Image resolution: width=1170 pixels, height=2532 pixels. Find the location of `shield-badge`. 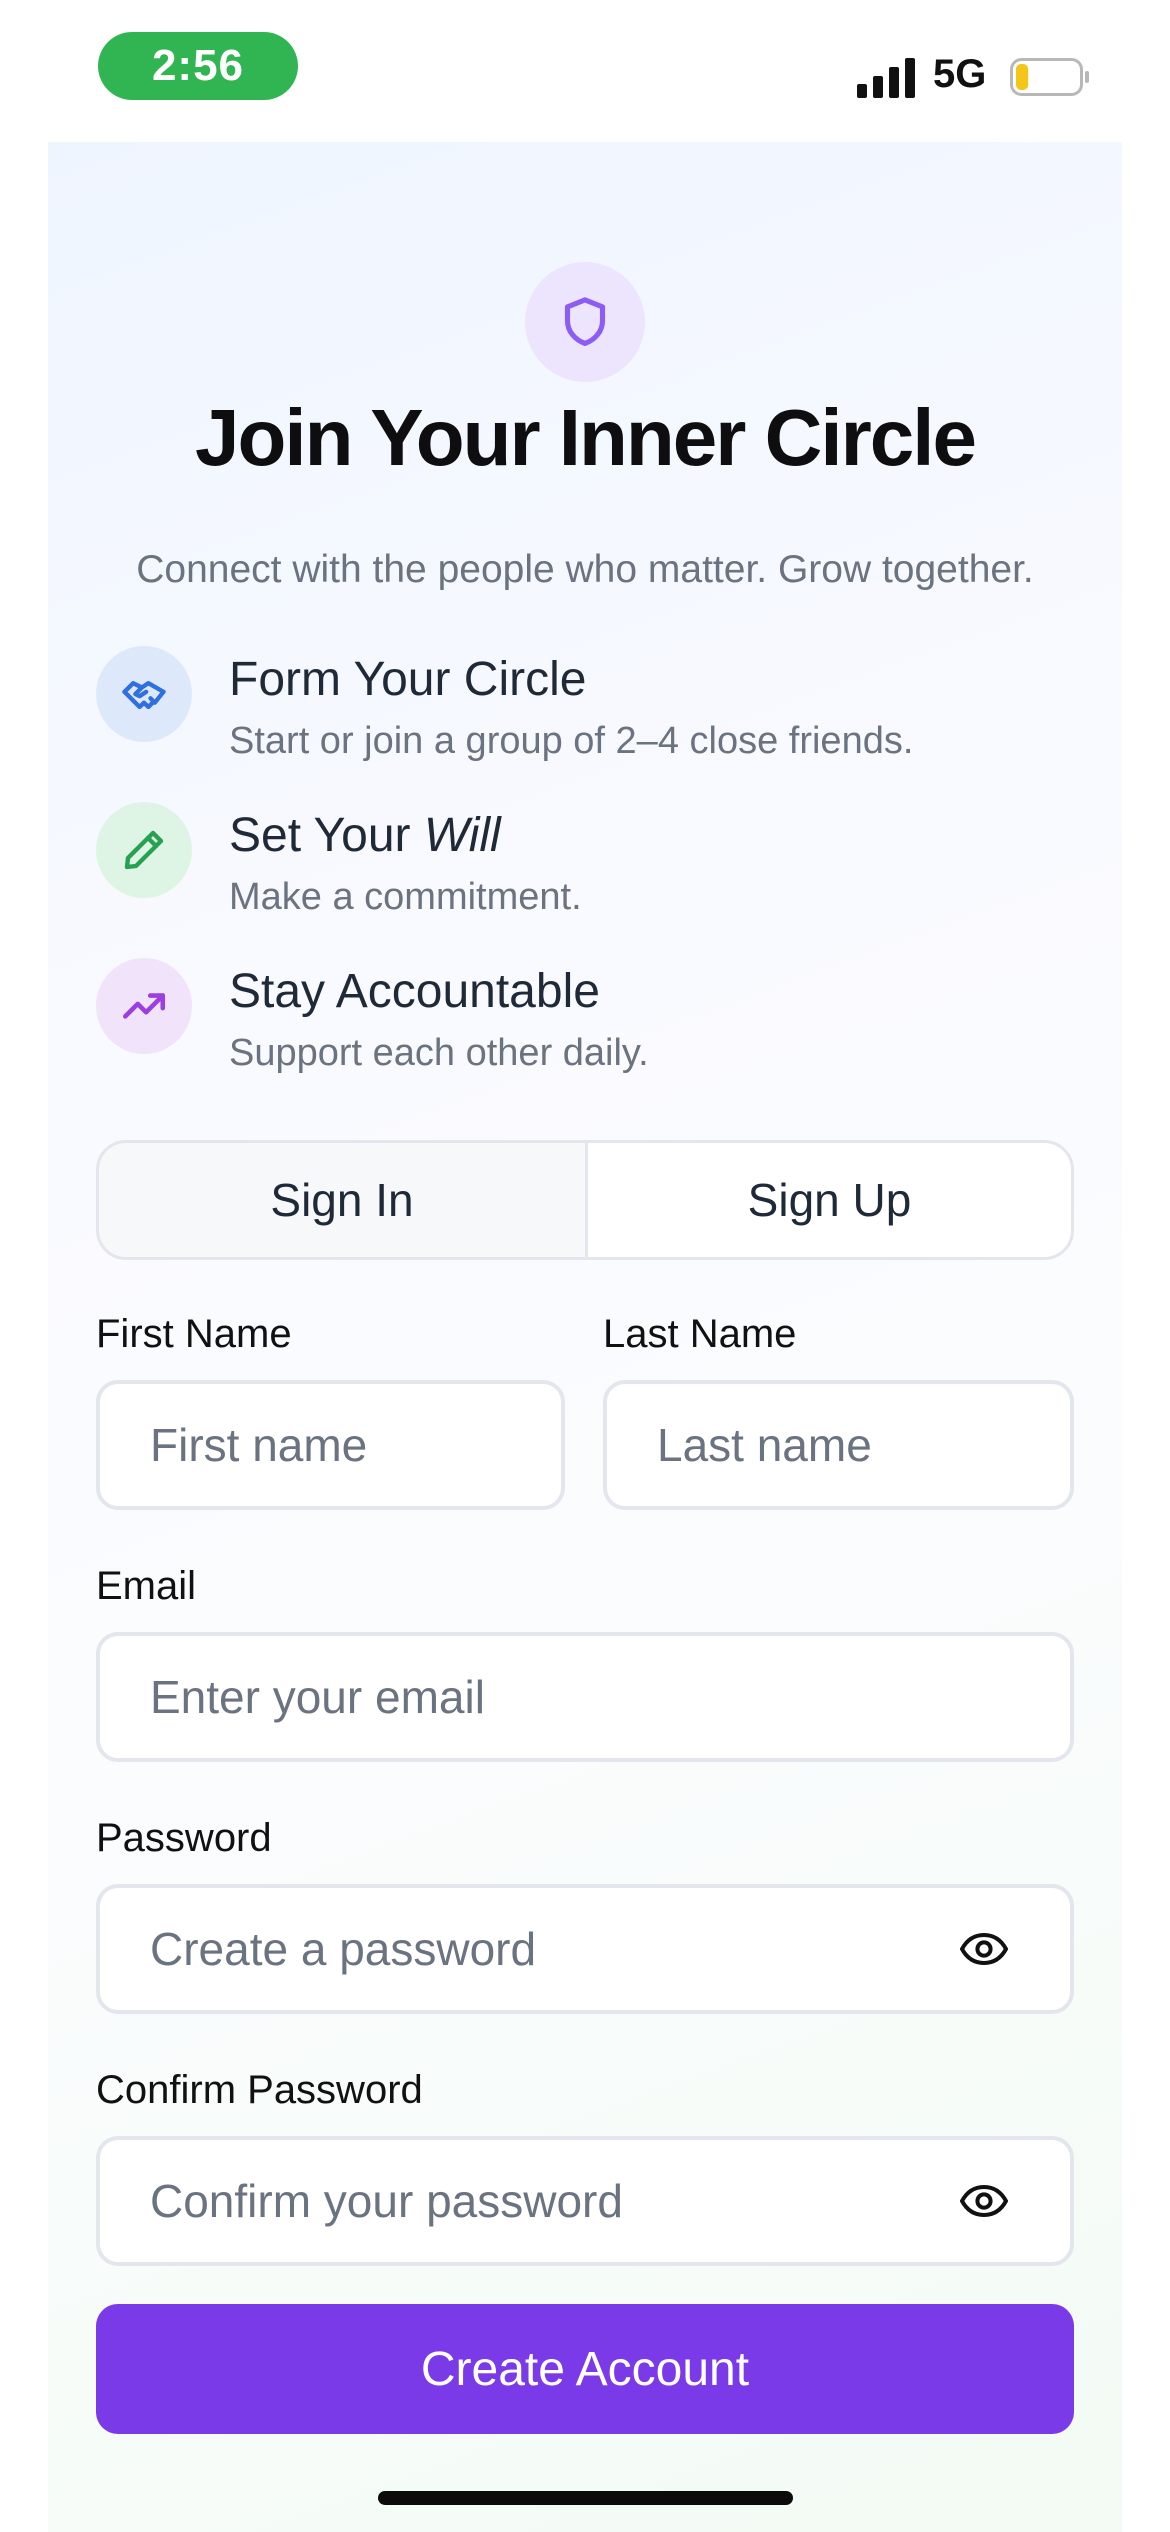

shield-badge is located at coordinates (585, 322).